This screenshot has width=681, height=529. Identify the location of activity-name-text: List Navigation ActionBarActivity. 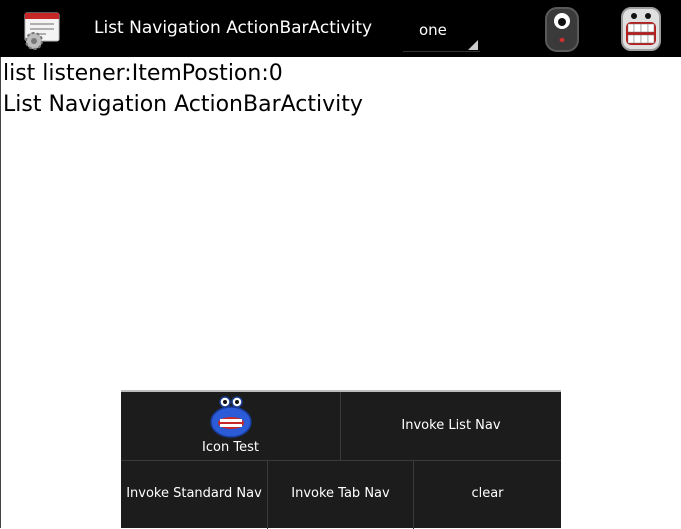
(183, 104).